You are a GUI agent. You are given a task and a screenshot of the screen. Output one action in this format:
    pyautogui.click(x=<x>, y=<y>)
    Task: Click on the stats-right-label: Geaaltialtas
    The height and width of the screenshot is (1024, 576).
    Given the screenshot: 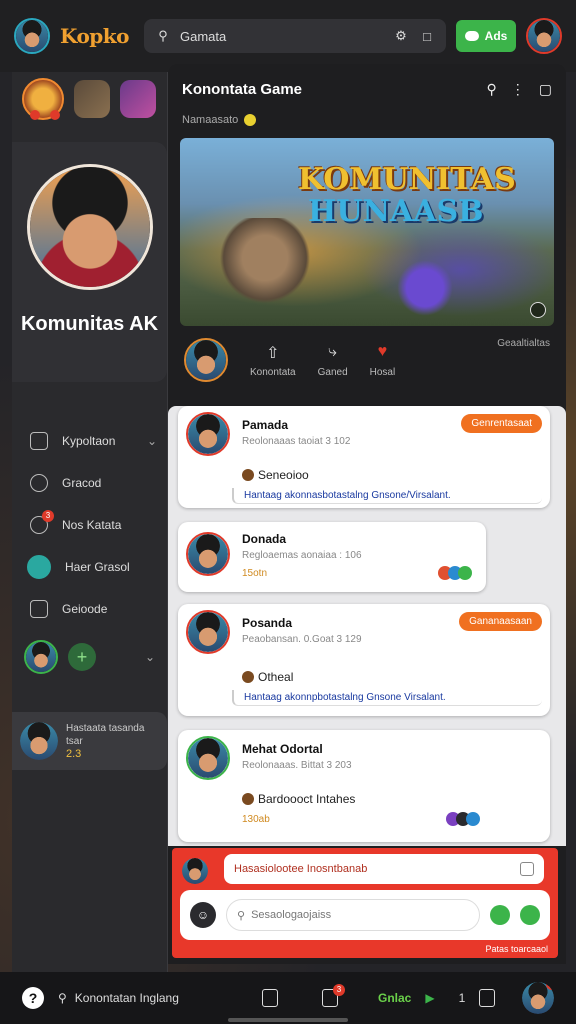 What is the action you would take?
    pyautogui.click(x=523, y=343)
    